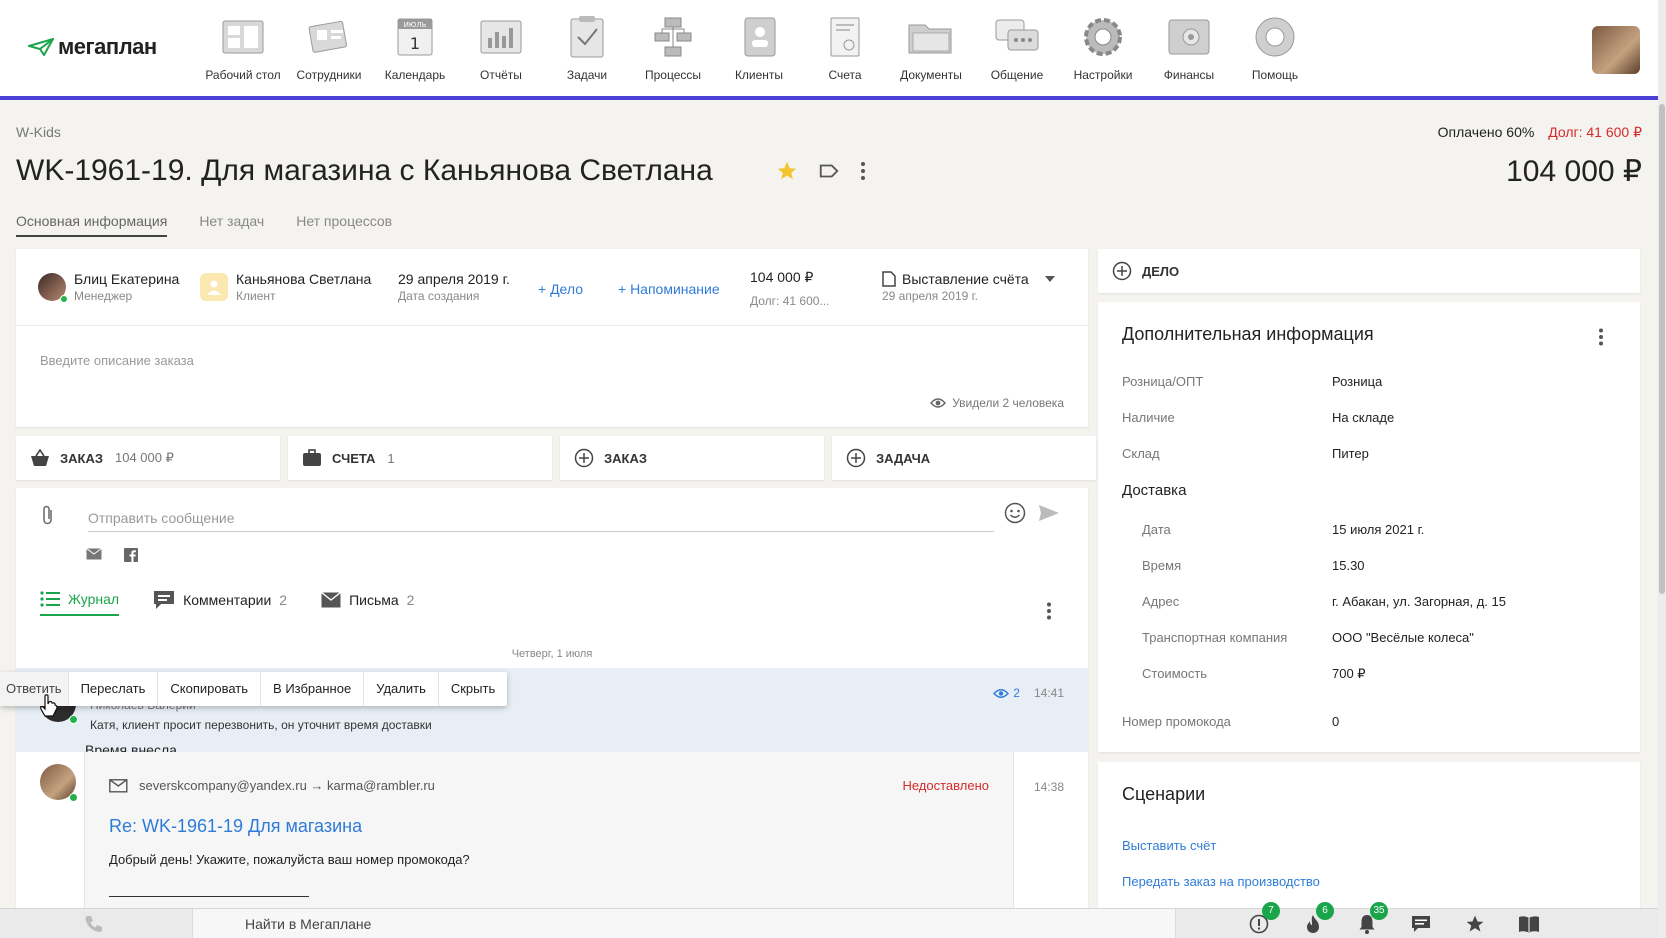 The width and height of the screenshot is (1666, 938). What do you see at coordinates (103, 296) in the screenshot?
I see `manager-role: Менеджер` at bounding box center [103, 296].